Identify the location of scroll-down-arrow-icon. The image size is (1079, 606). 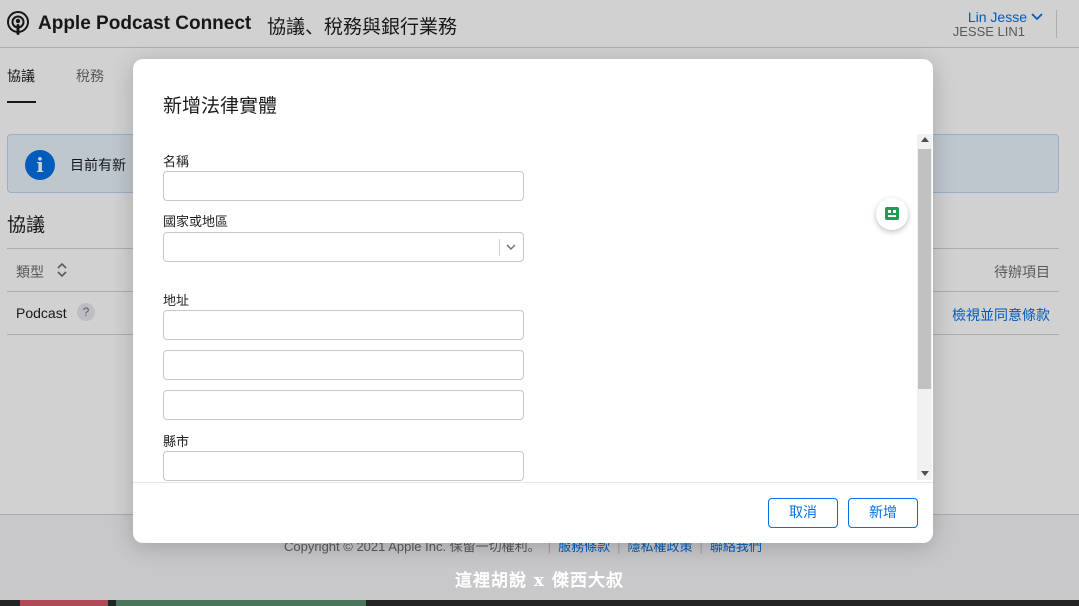
(925, 473).